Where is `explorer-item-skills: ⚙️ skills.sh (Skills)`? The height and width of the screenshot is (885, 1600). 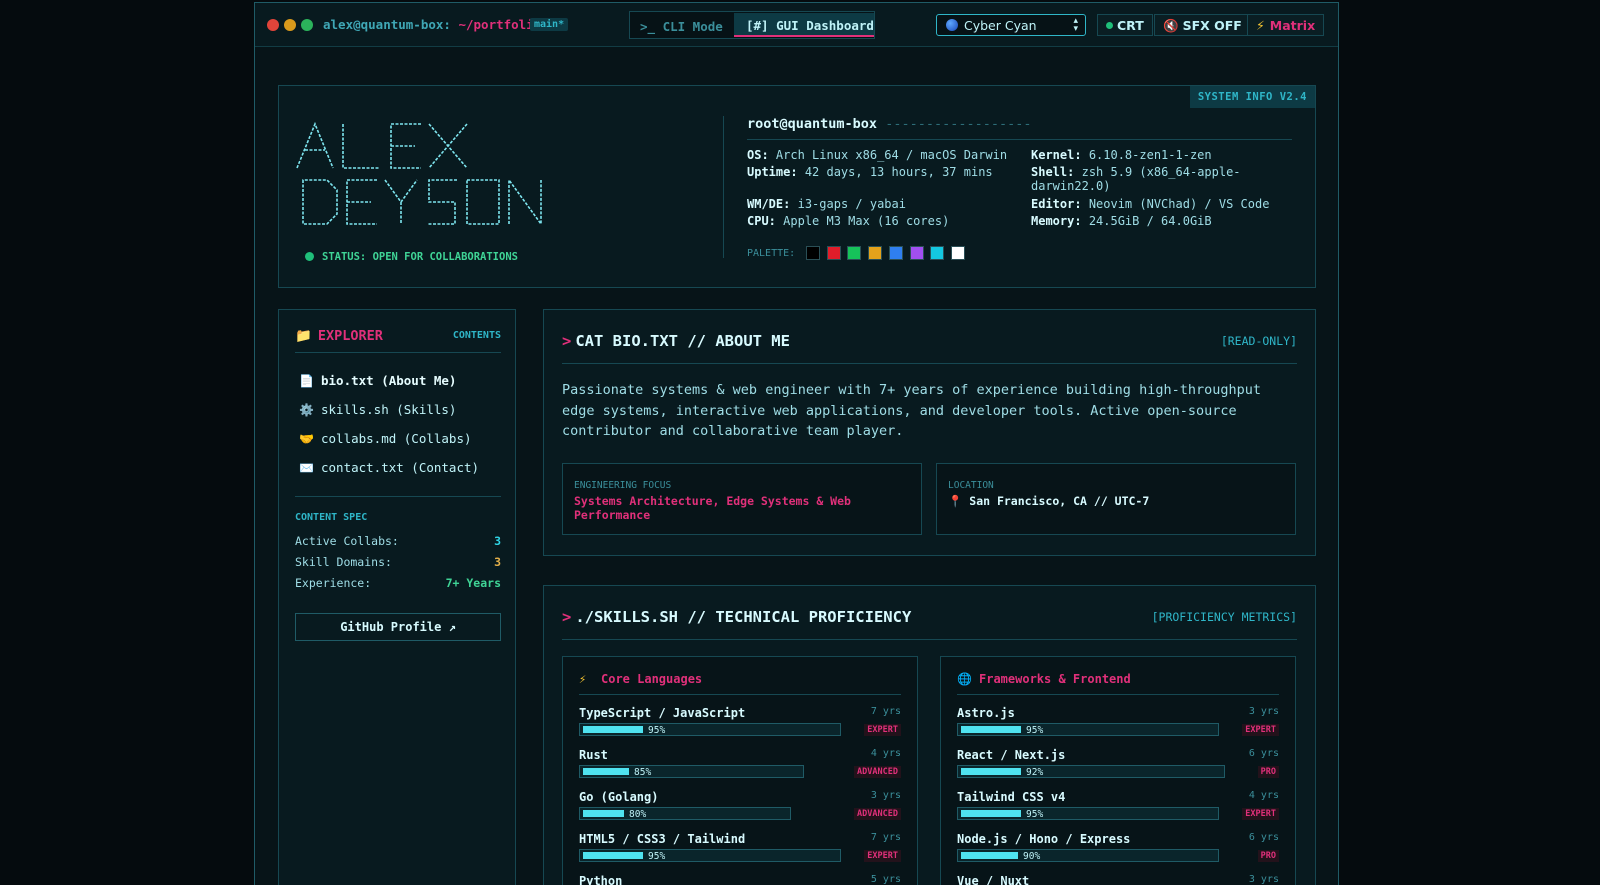 explorer-item-skills: ⚙️ skills.sh (Skills) is located at coordinates (377, 409).